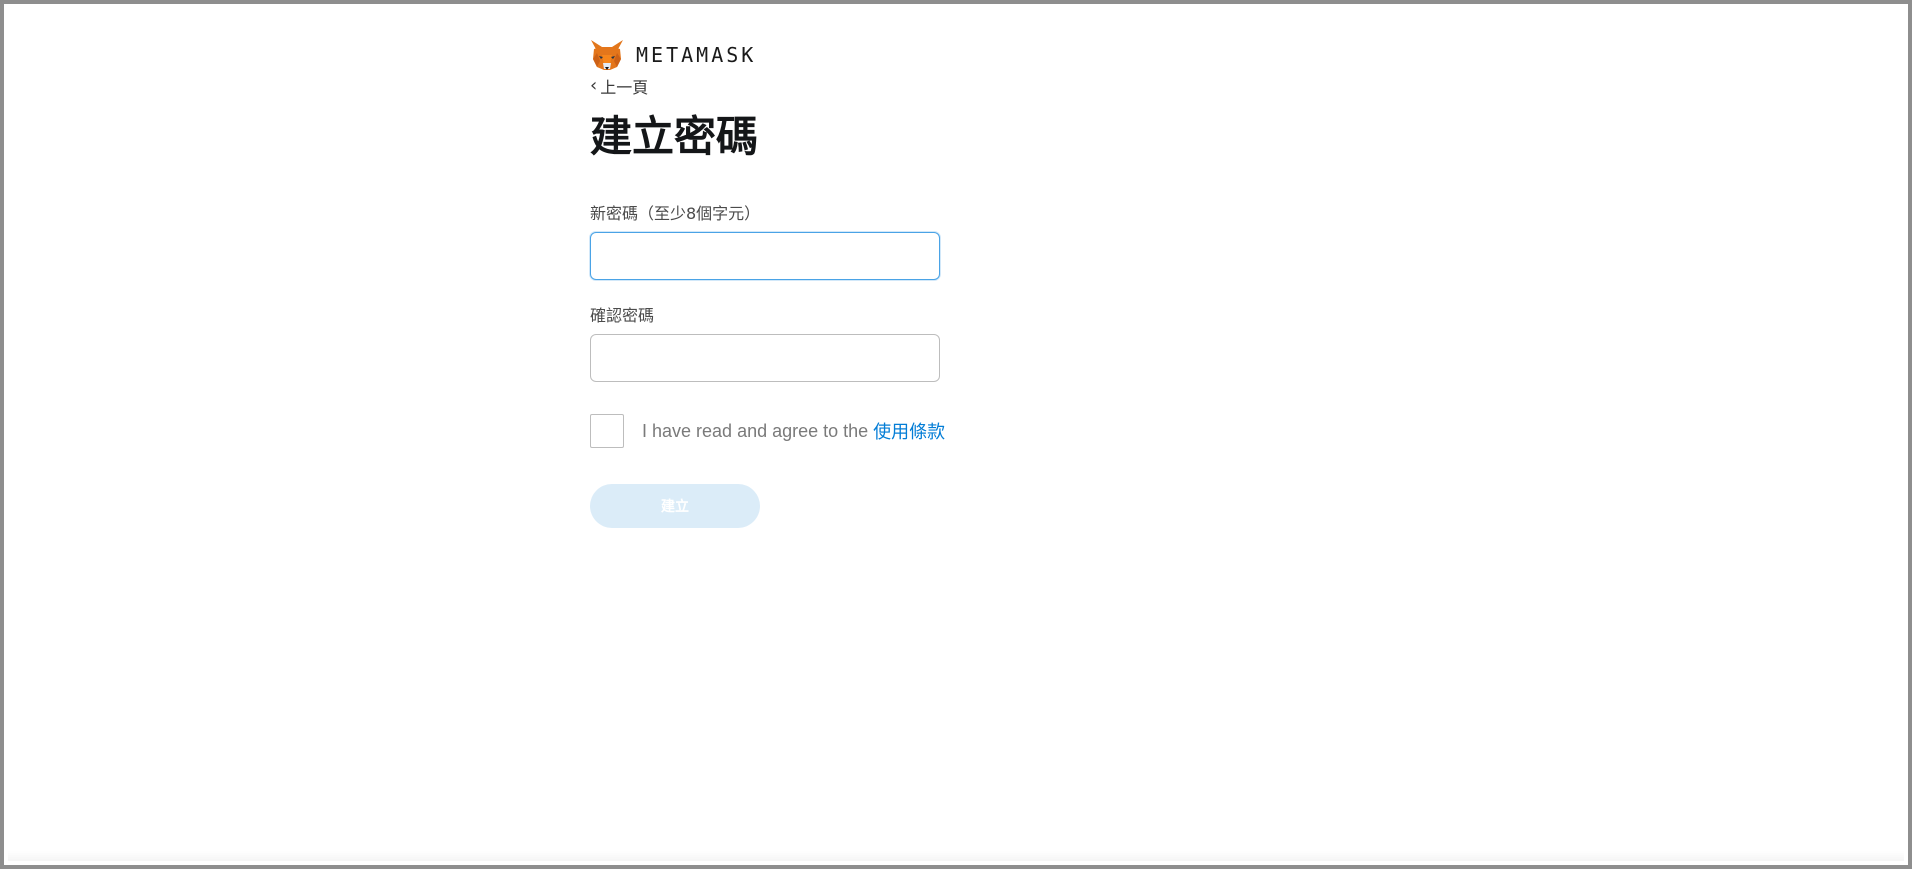  Describe the element at coordinates (624, 87) in the screenshot. I see `back-link-label: 上一頁` at that location.